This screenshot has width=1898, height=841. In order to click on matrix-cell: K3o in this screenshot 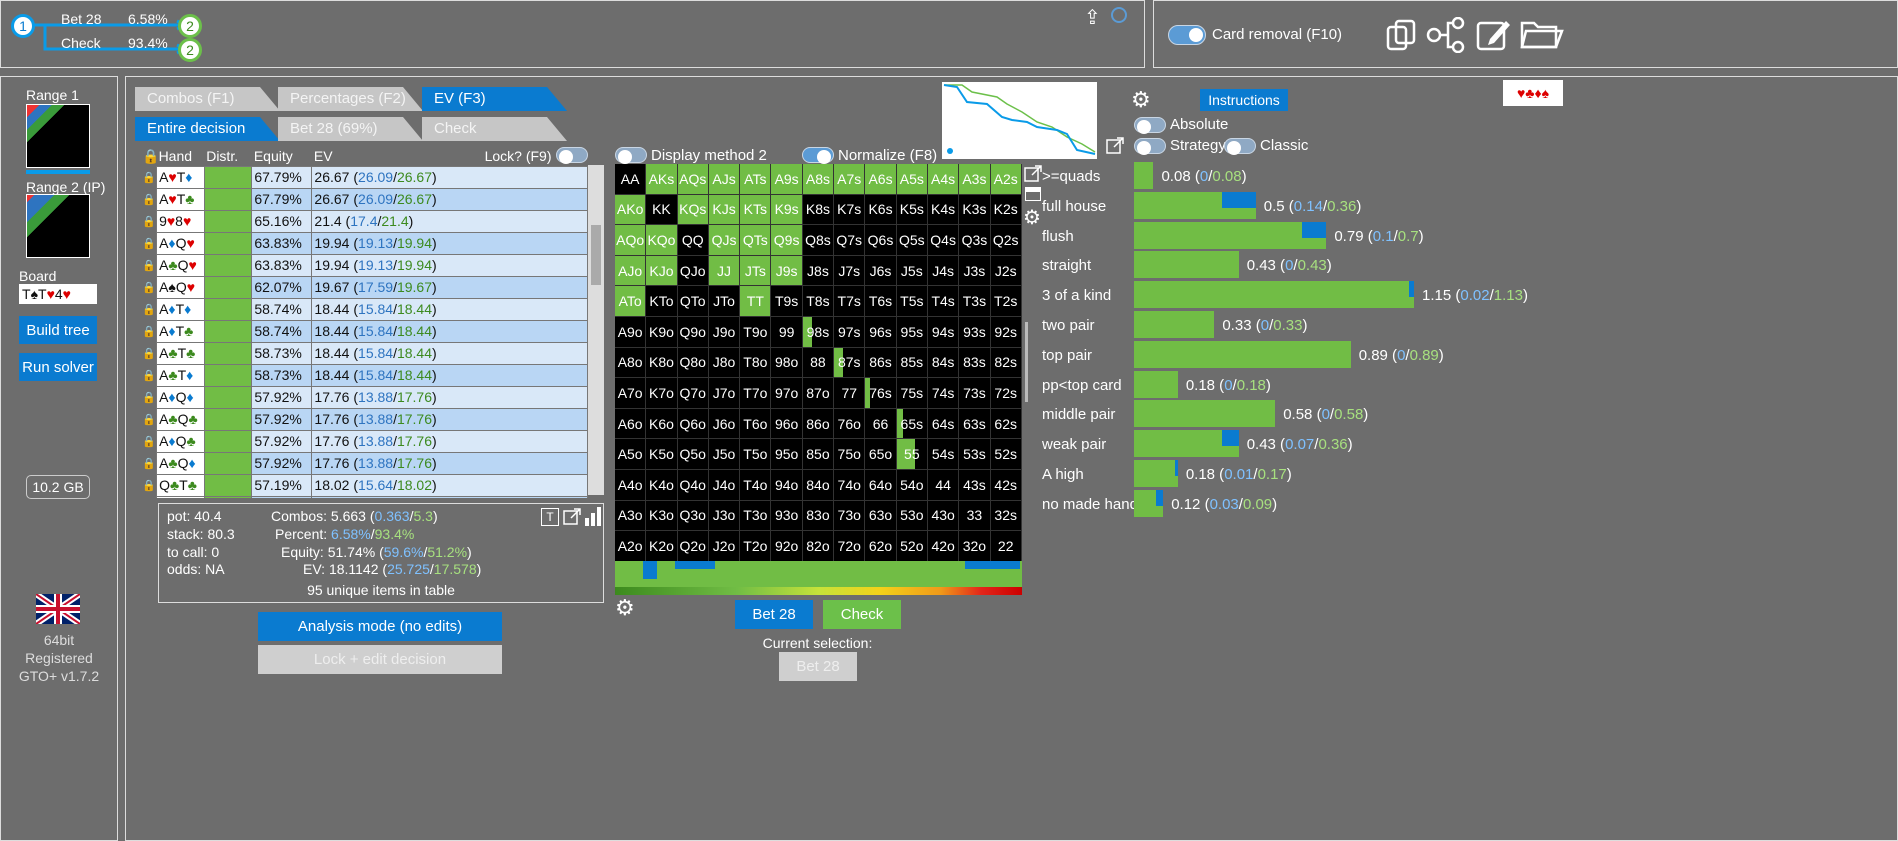, I will do `click(662, 516)`.